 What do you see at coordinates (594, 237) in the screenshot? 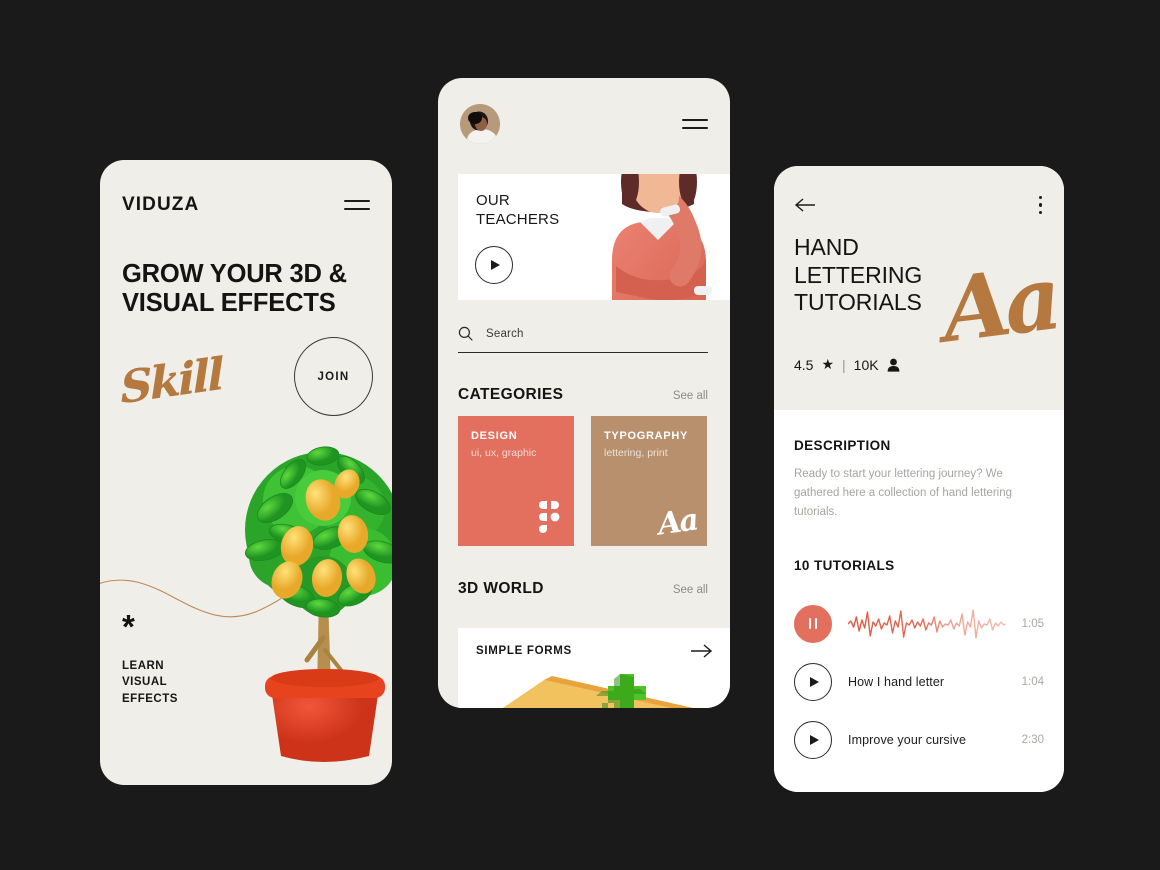
I see `teachers-card: OUR TEACHERS` at bounding box center [594, 237].